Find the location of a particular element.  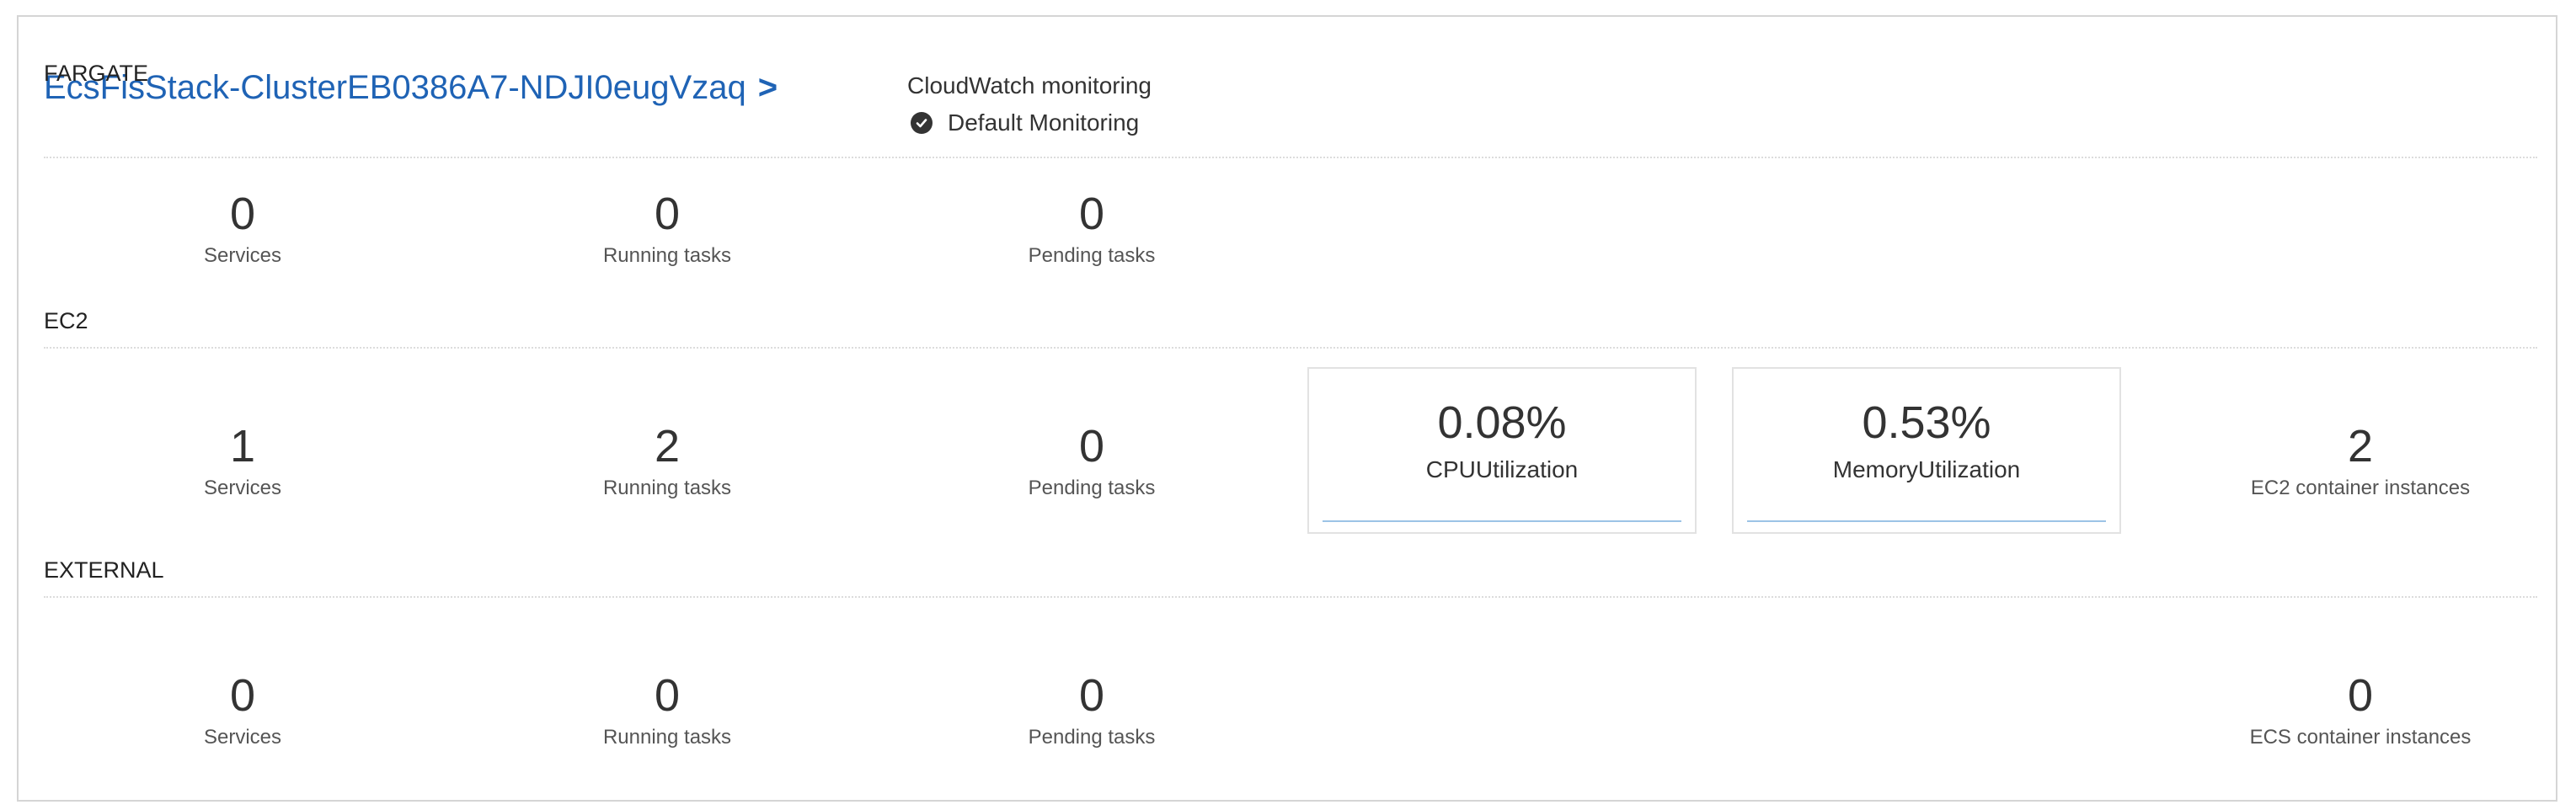

cpu-sparkline is located at coordinates (1502, 521).